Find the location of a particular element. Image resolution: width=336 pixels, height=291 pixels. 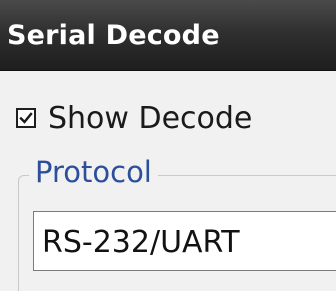

check-mark-icon is located at coordinates (26, 118).